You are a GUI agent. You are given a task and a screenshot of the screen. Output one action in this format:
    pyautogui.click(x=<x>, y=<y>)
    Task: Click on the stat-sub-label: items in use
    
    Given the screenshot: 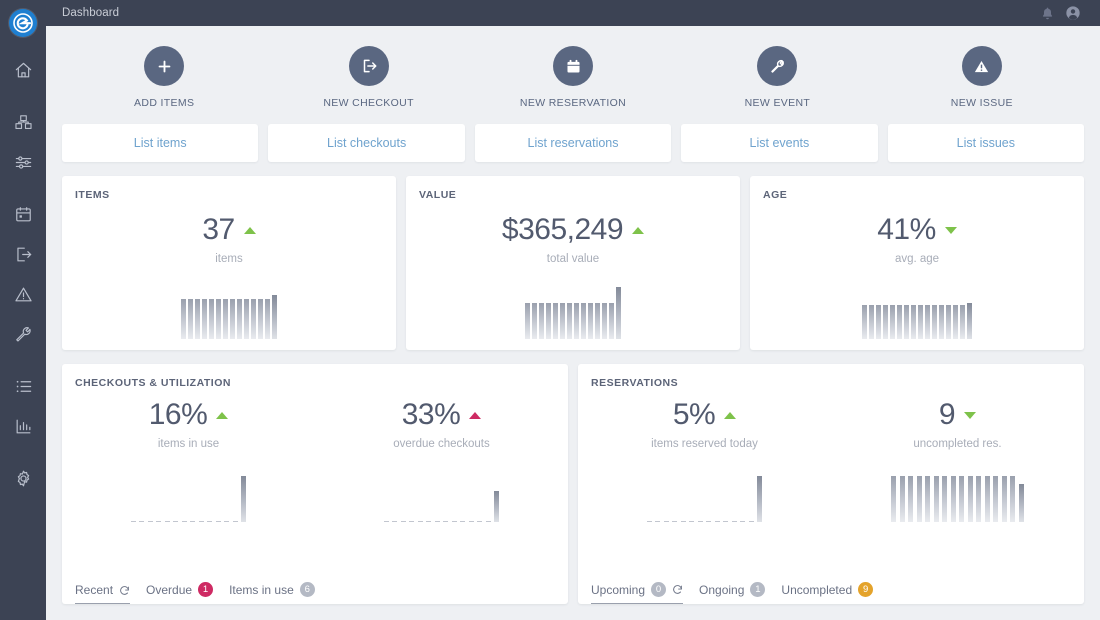 What is the action you would take?
    pyautogui.click(x=188, y=444)
    